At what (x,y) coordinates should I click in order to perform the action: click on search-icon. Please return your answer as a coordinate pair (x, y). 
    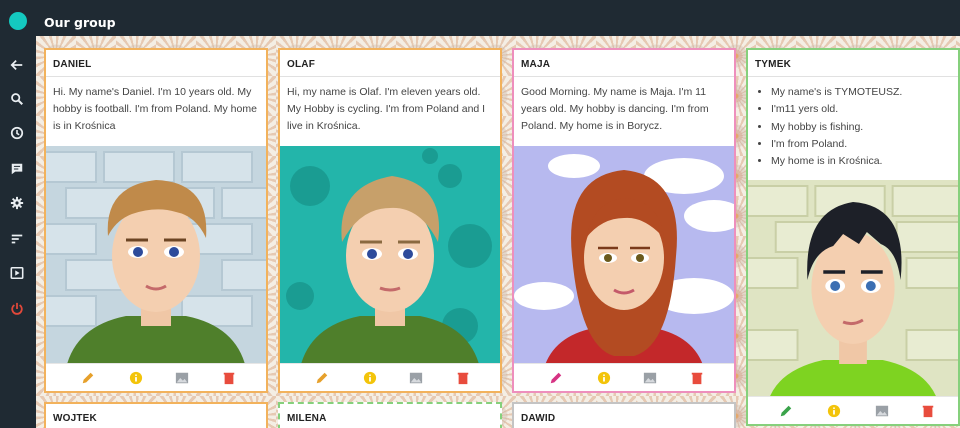
    Looking at the image, I should click on (17, 99).